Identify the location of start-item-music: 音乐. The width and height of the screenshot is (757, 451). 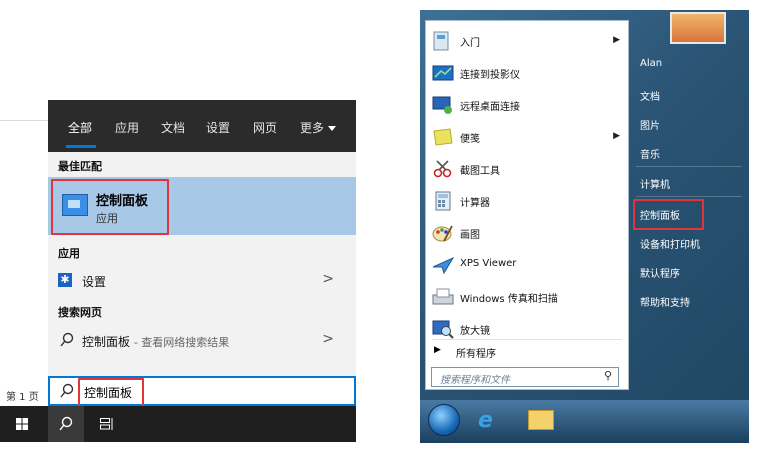
(650, 153).